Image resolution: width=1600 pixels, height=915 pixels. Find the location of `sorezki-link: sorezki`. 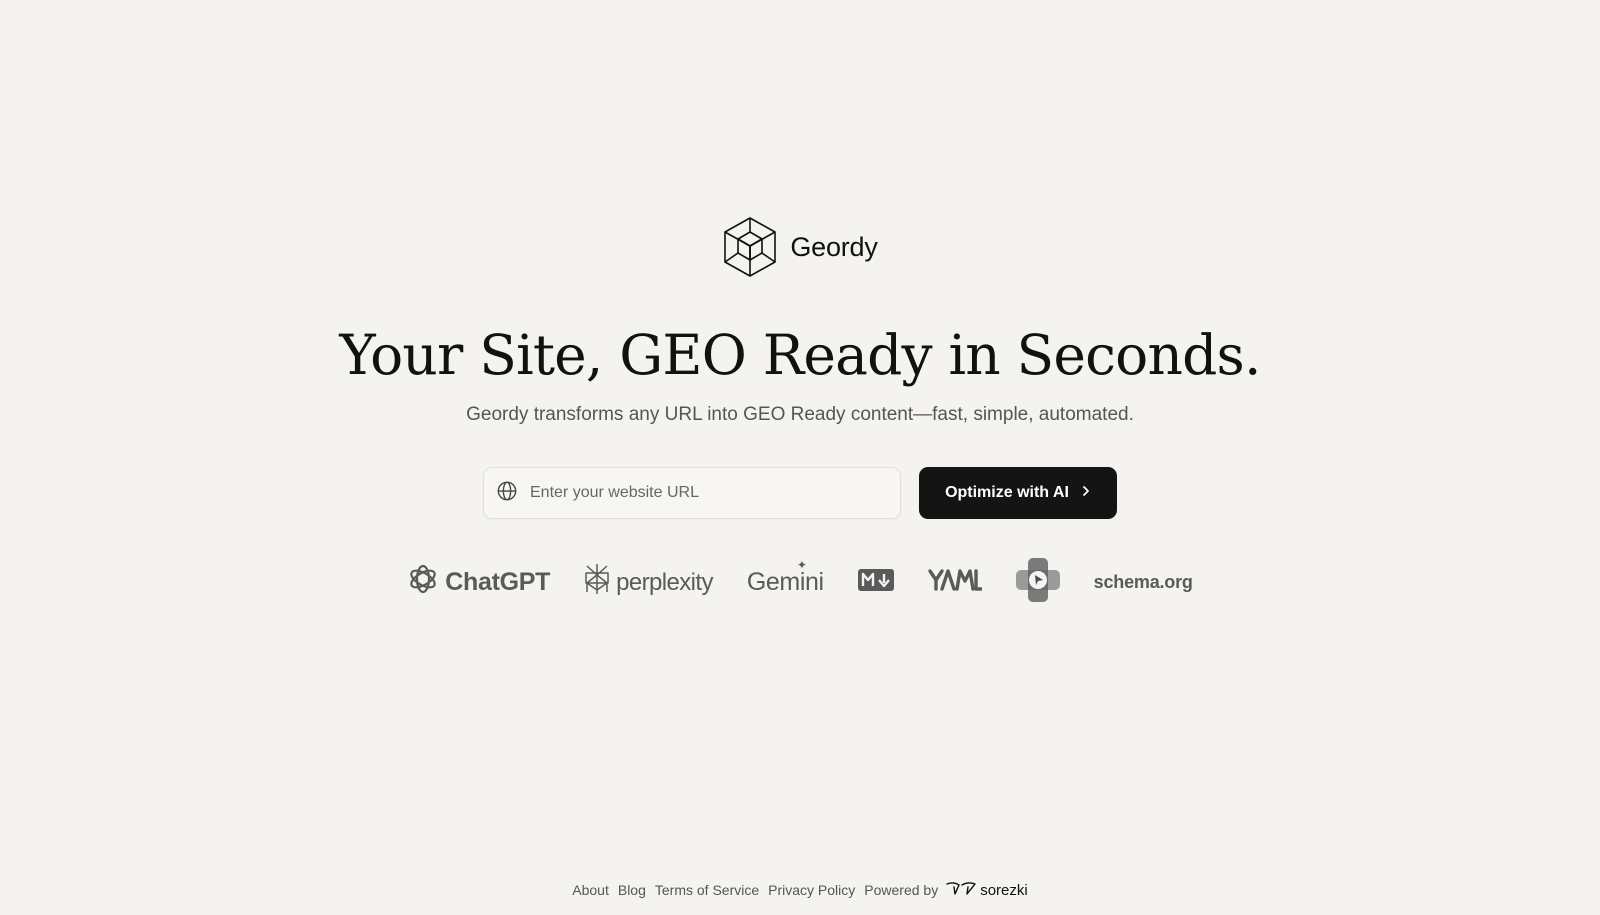

sorezki-link: sorezki is located at coordinates (987, 890).